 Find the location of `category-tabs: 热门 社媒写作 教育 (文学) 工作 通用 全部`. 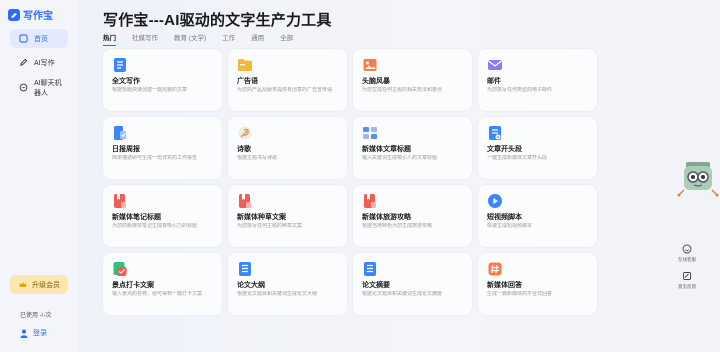

category-tabs: 热门 社媒写作 教育 (文学) 工作 通用 全部 is located at coordinates (206, 39).